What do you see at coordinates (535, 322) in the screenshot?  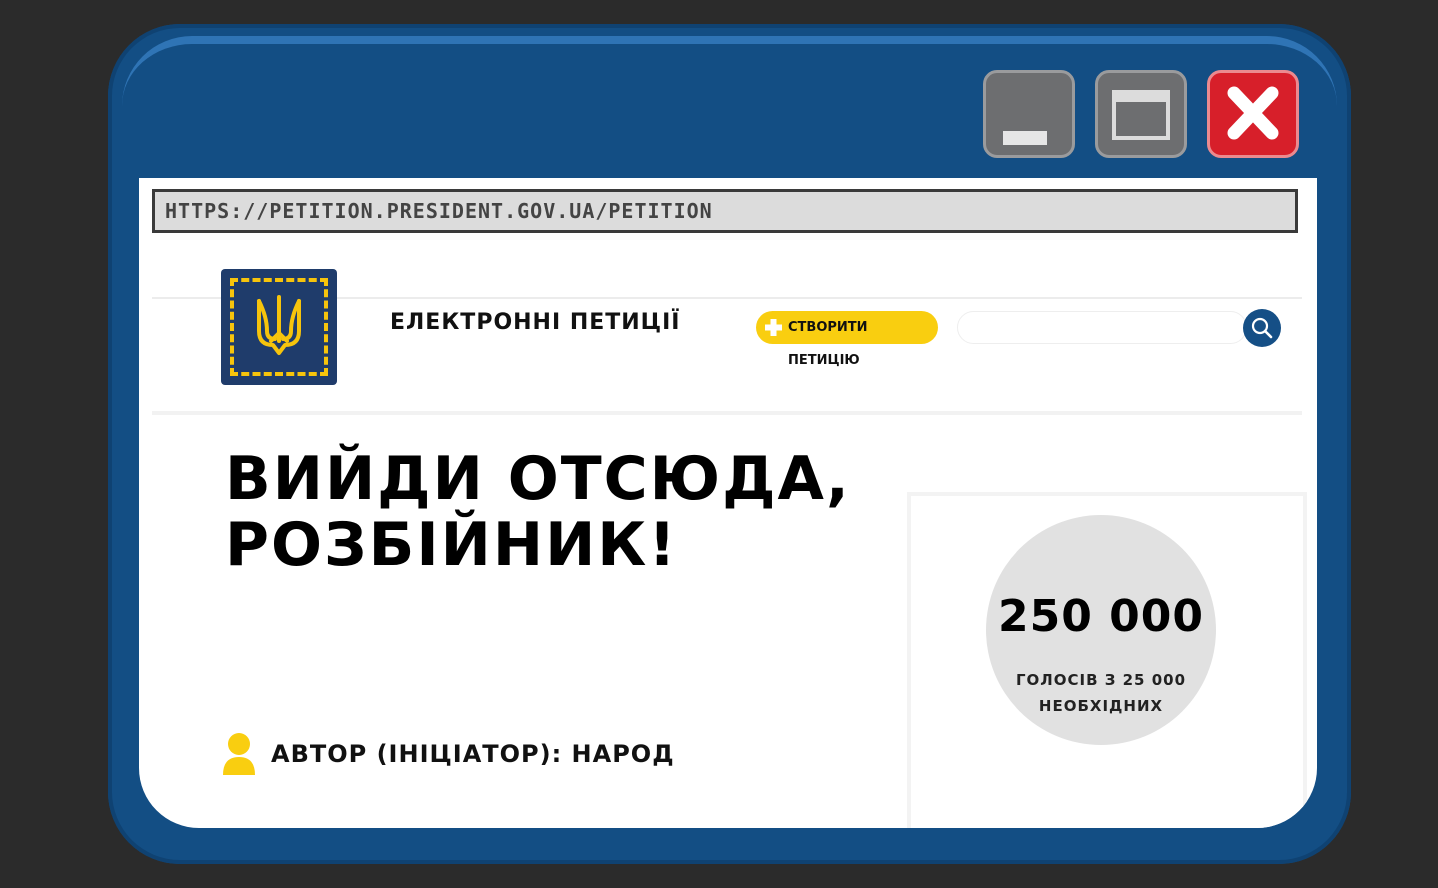 I see `site-title: ЕЛЕКТРОННІ ПЕТИЦІЇ` at bounding box center [535, 322].